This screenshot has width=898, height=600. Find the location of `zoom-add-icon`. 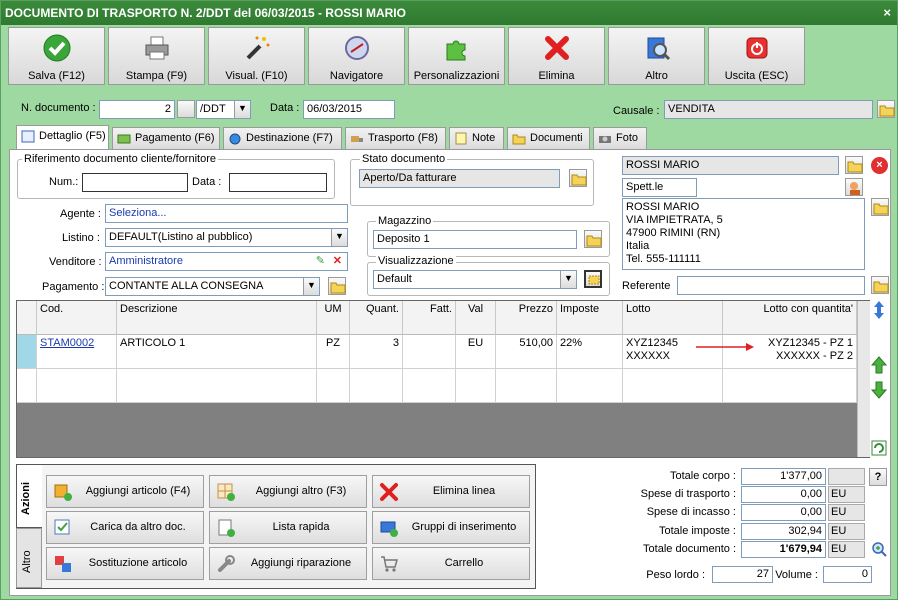

zoom-add-icon is located at coordinates (879, 549).